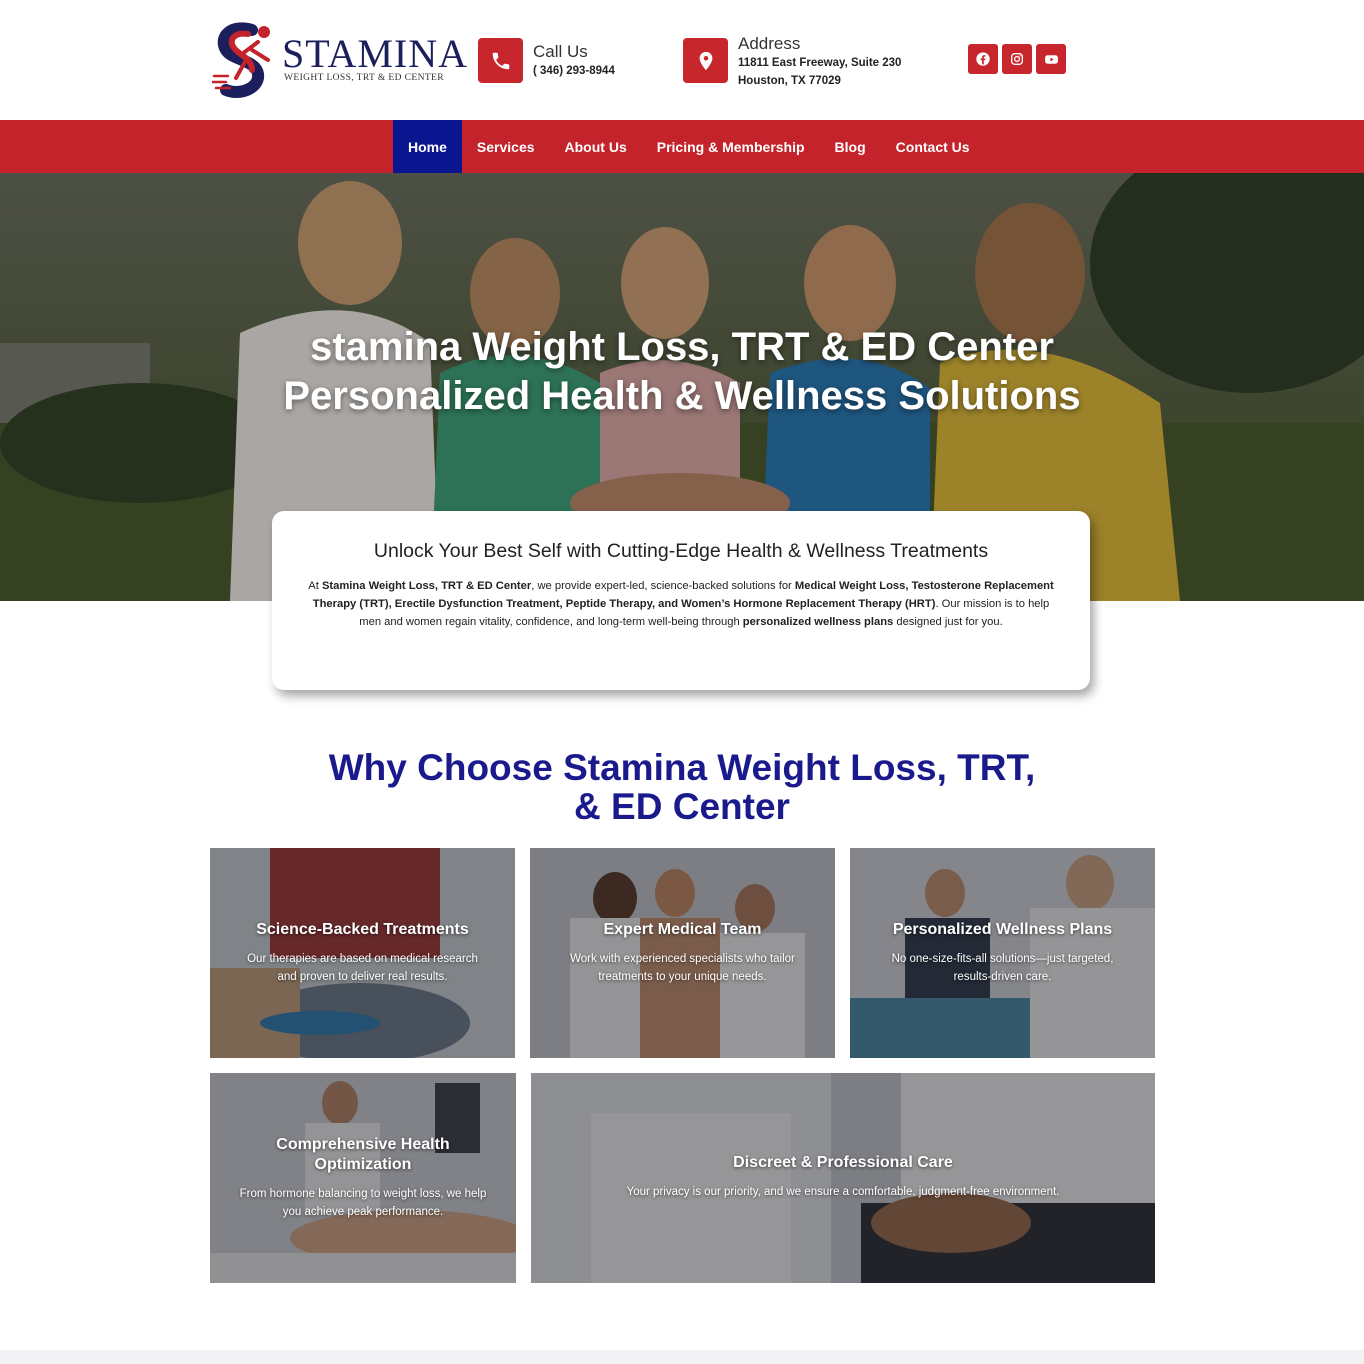 The height and width of the screenshot is (1364, 1364). What do you see at coordinates (769, 43) in the screenshot?
I see `address-label: Address` at bounding box center [769, 43].